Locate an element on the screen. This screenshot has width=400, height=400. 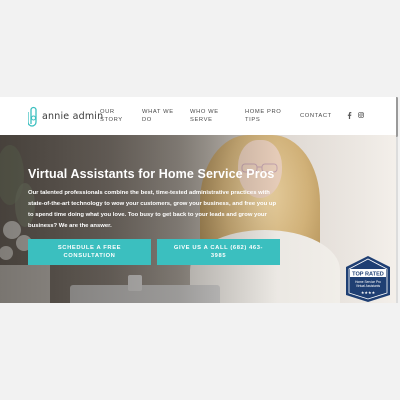
nav-what-we-do: WHAT WE DO is located at coordinates (158, 116).